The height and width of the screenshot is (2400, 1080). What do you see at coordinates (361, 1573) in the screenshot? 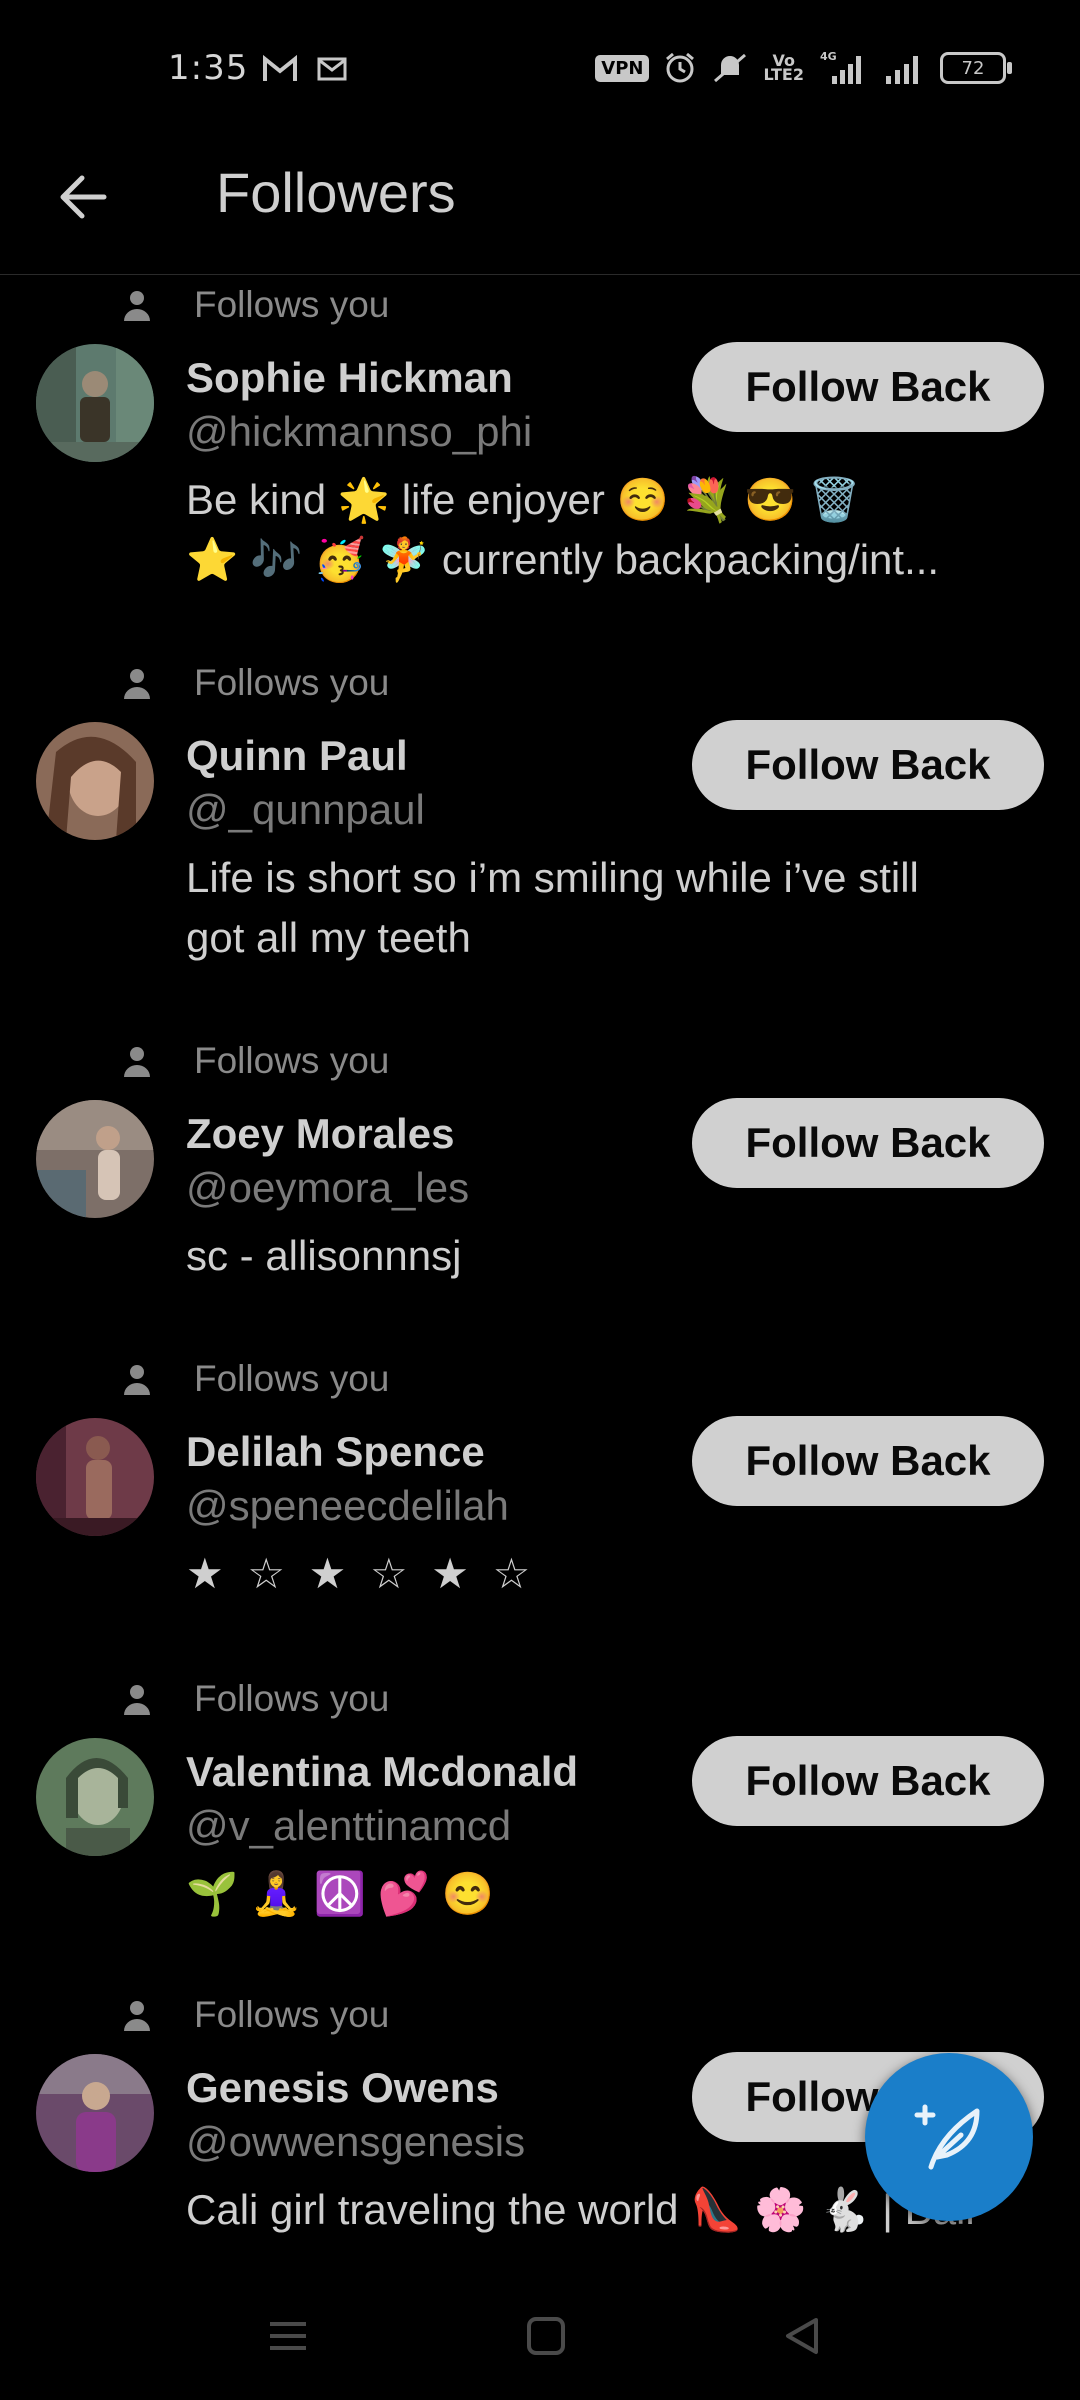
I see `follower-bio: ★ ☆ ★ ☆ ★ ☆` at bounding box center [361, 1573].